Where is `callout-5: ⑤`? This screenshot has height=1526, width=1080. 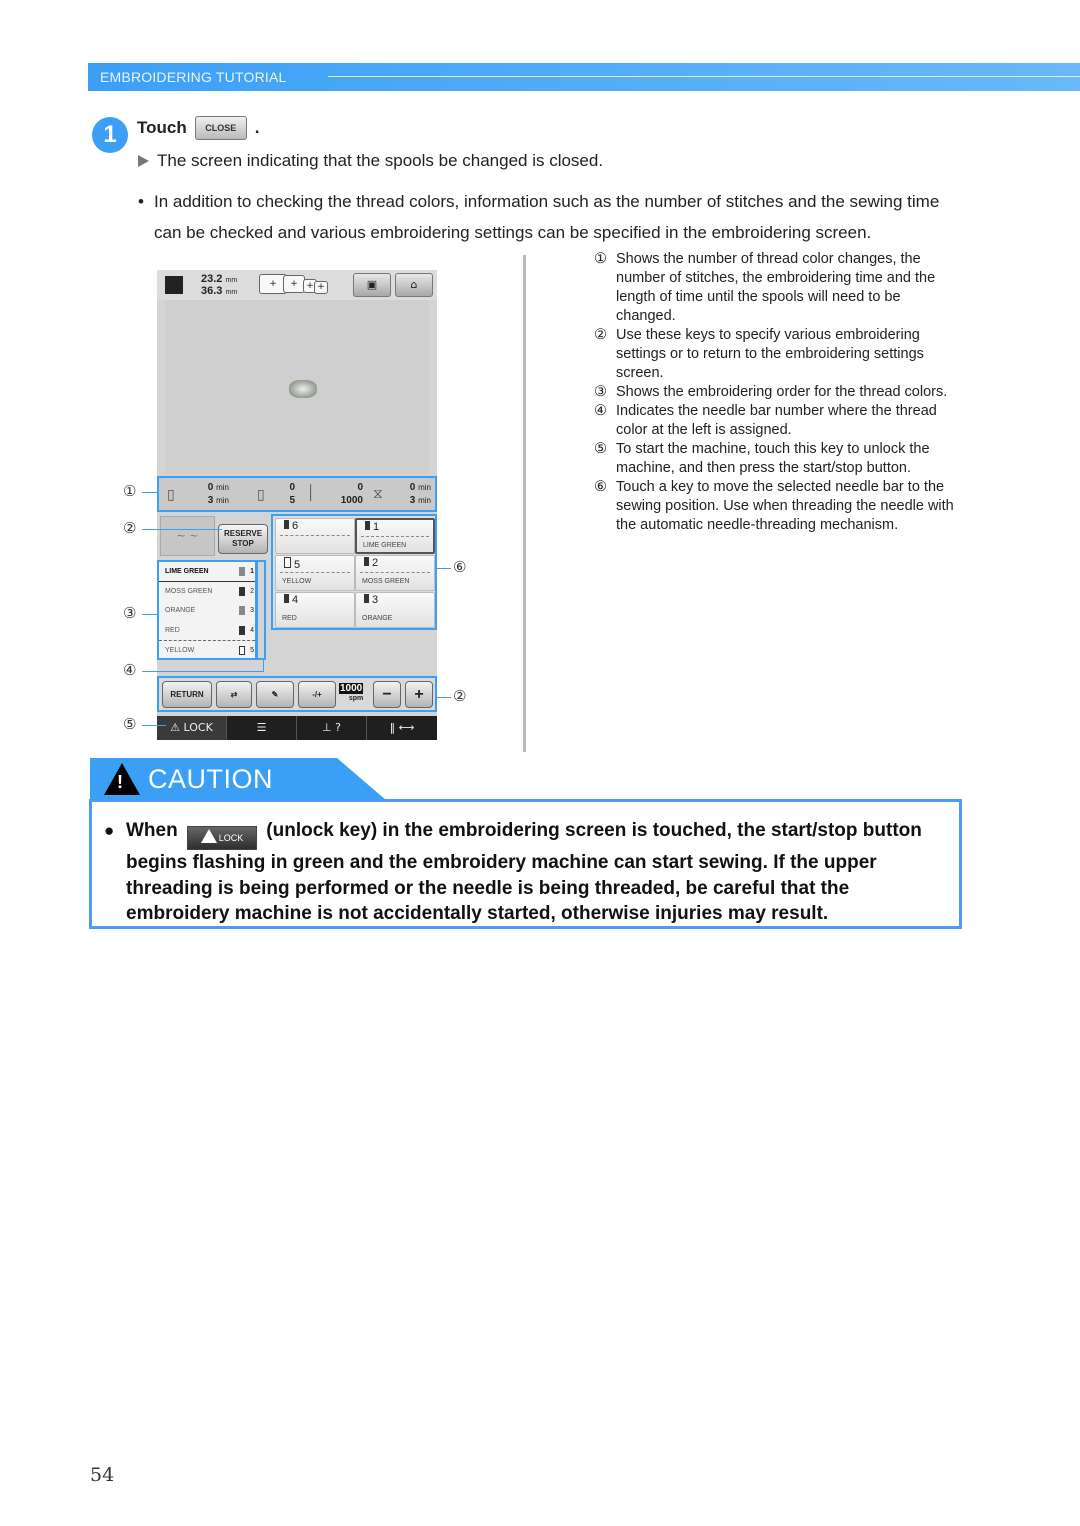 callout-5: ⑤ is located at coordinates (130, 724).